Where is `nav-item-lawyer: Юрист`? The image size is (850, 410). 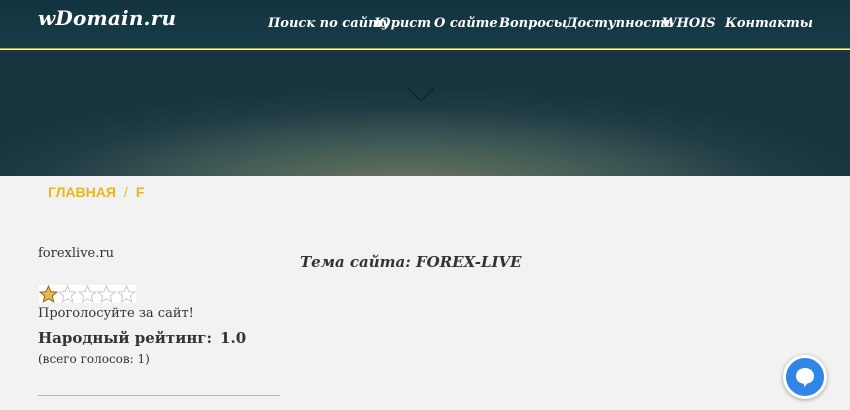 nav-item-lawyer: Юрист is located at coordinates (402, 23).